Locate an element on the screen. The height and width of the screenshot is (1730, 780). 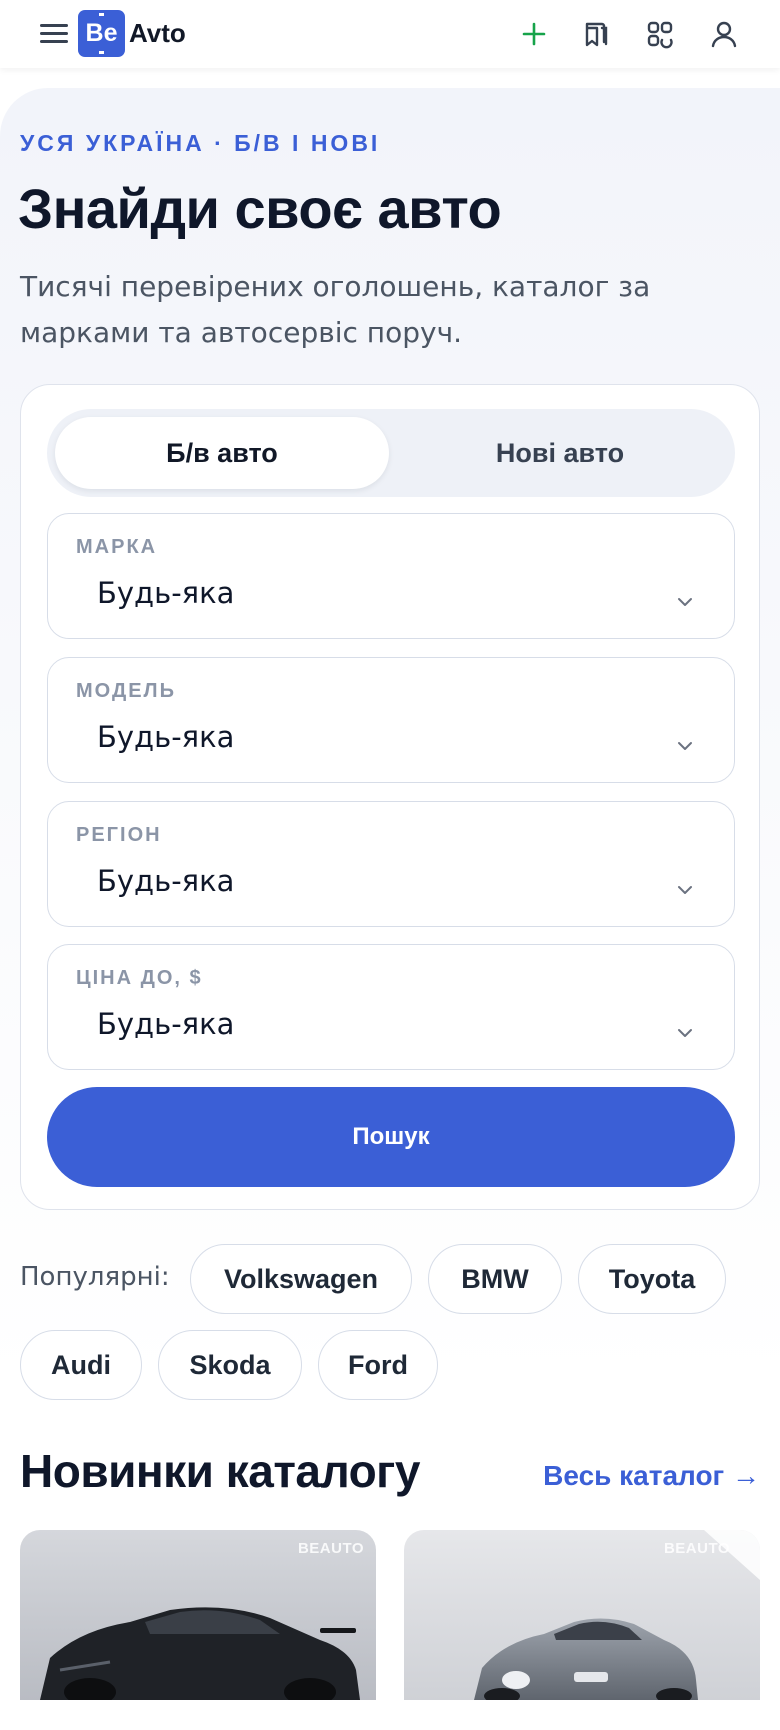
catalog-title: Новинки каталогу is located at coordinates (220, 1471).